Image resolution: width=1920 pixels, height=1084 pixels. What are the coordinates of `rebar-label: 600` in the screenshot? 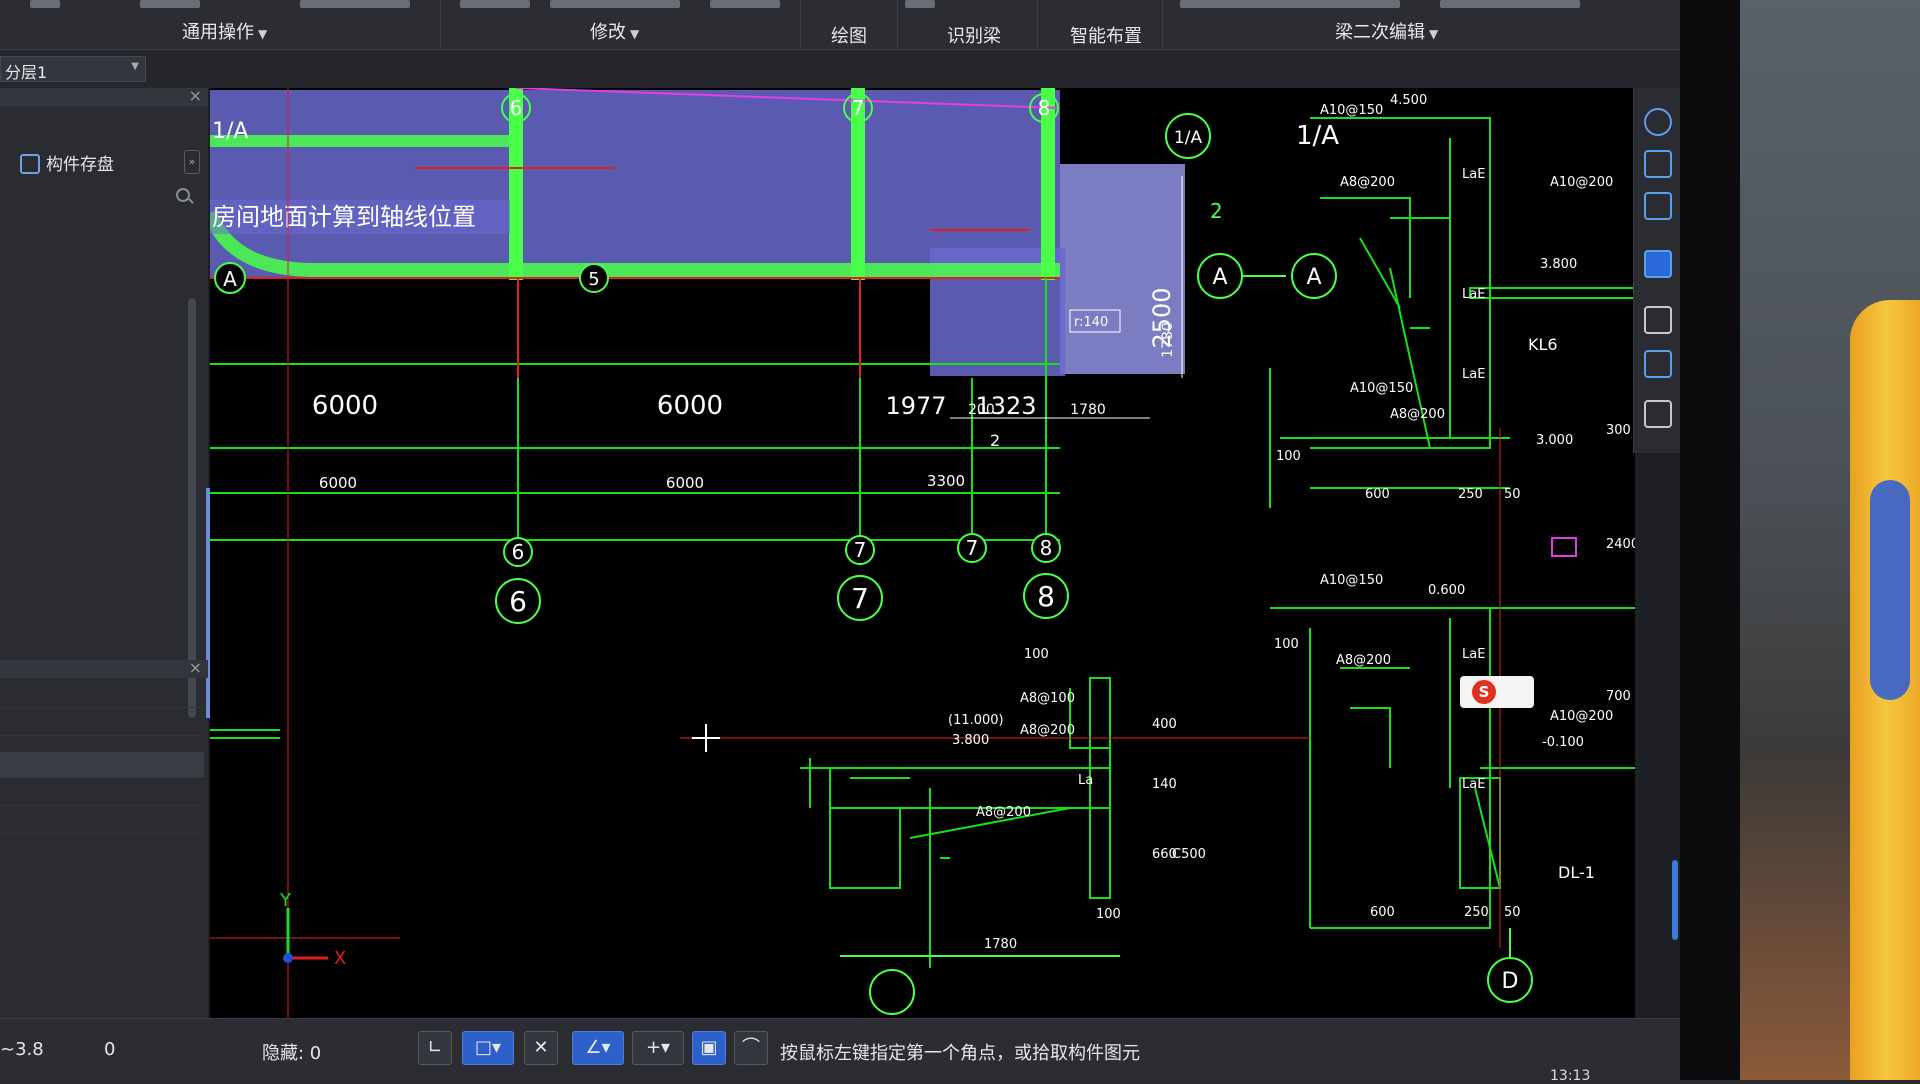 It's located at (1377, 494).